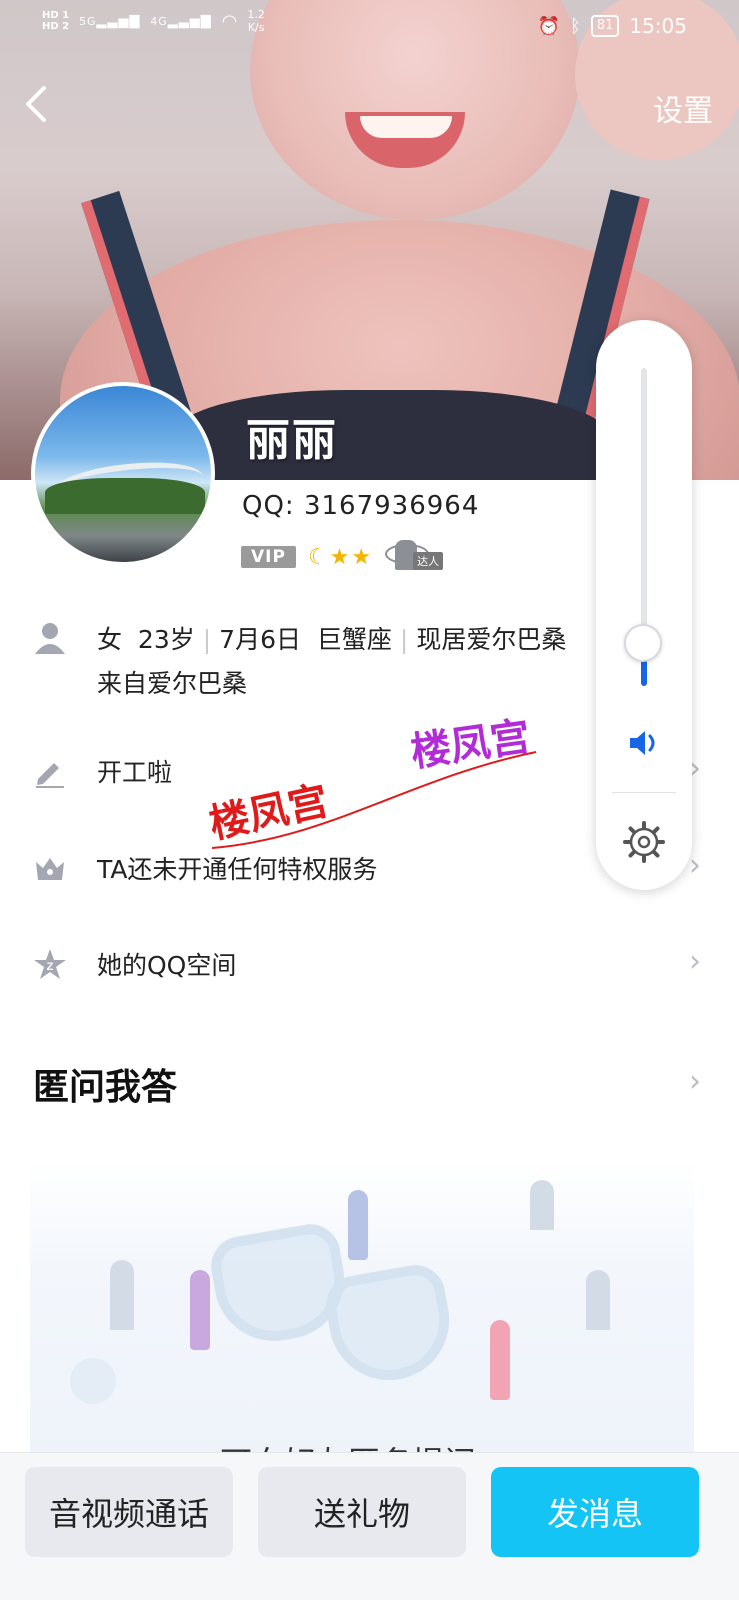  Describe the element at coordinates (605, 26) in the screenshot. I see `battery-icon: 81` at that location.